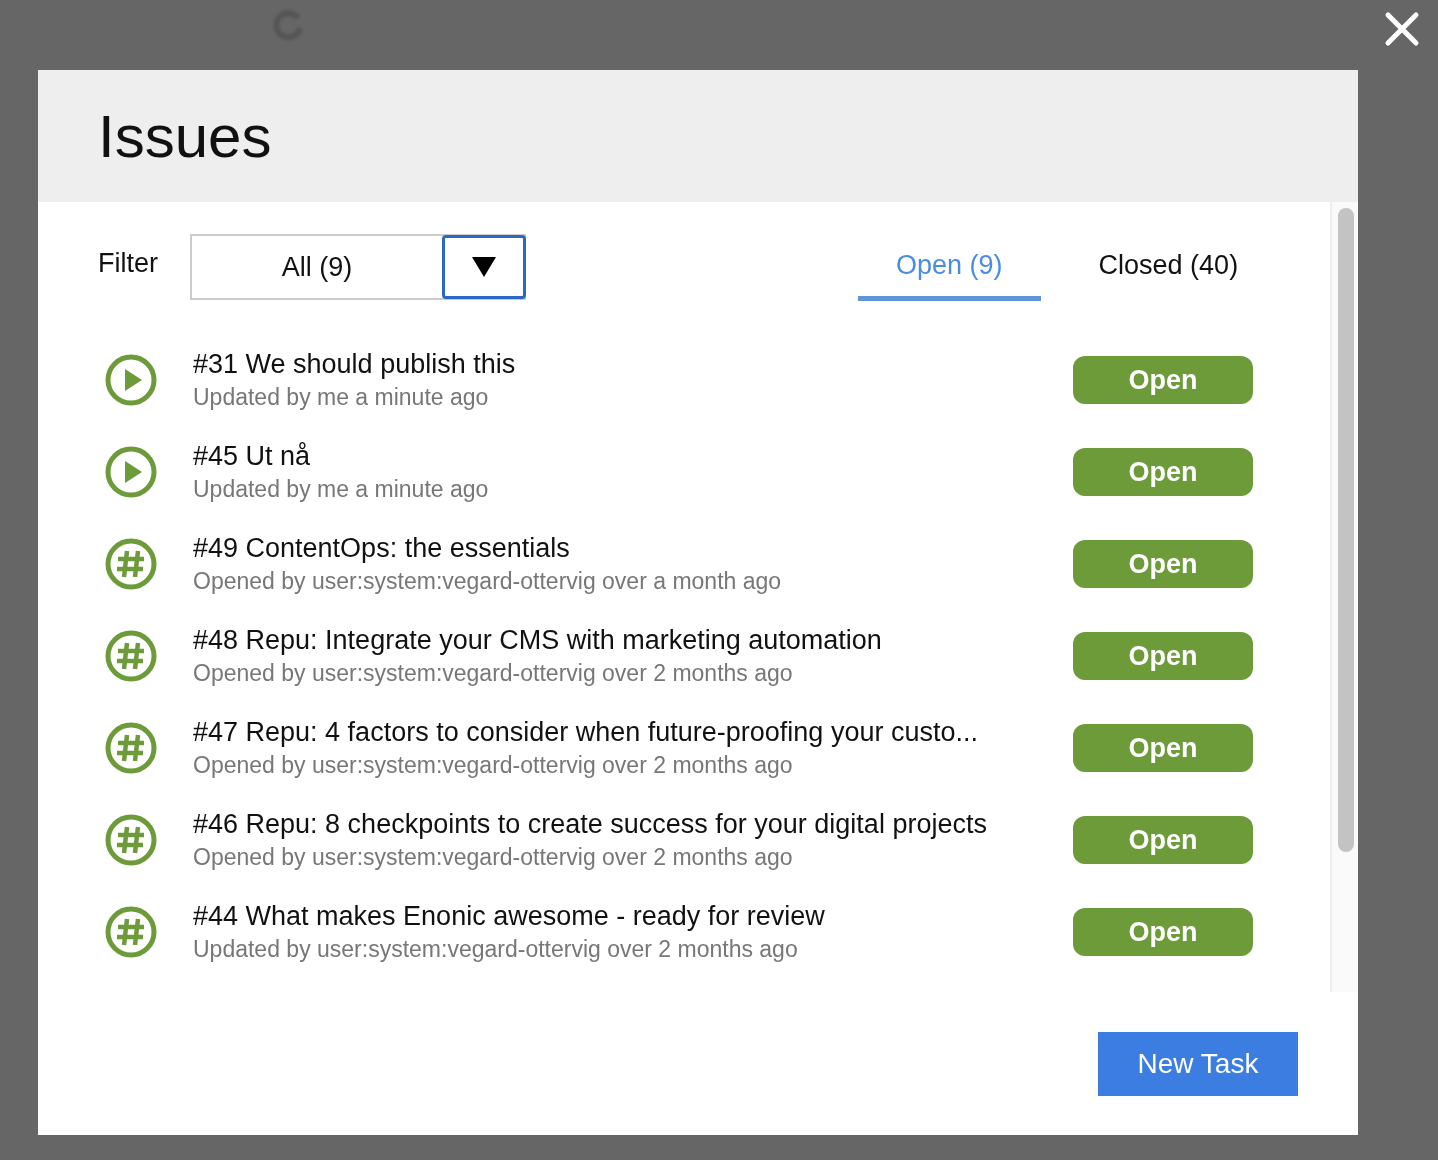 The width and height of the screenshot is (1438, 1160). Describe the element at coordinates (633, 916) in the screenshot. I see `issue-title: #44 What makes Enonic awesome - ready for review` at that location.